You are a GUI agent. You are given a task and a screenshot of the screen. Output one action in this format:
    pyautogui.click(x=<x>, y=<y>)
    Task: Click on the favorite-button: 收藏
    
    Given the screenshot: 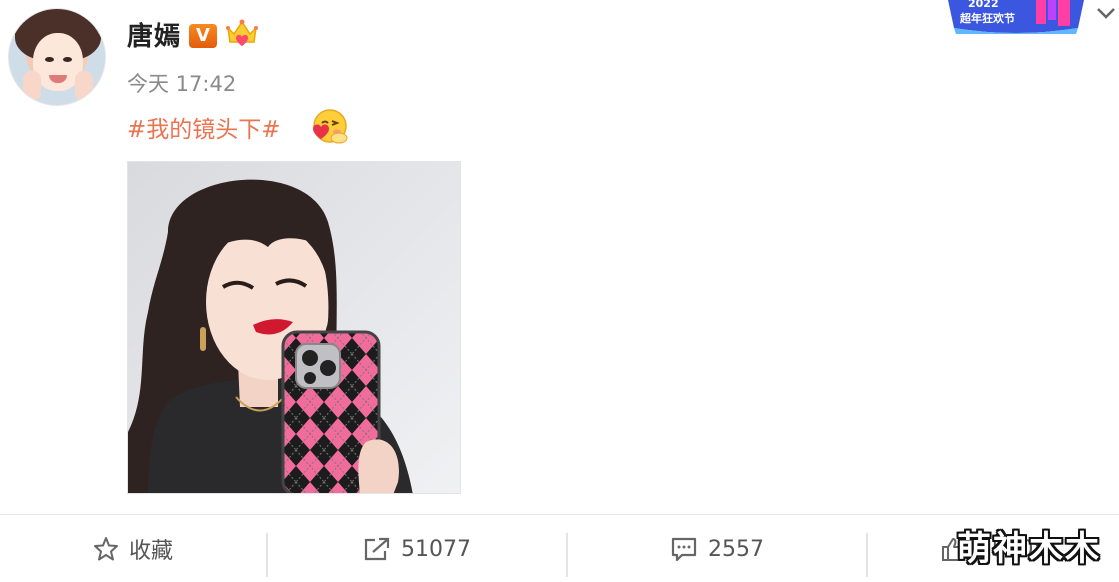 What is the action you would take?
    pyautogui.click(x=133, y=548)
    